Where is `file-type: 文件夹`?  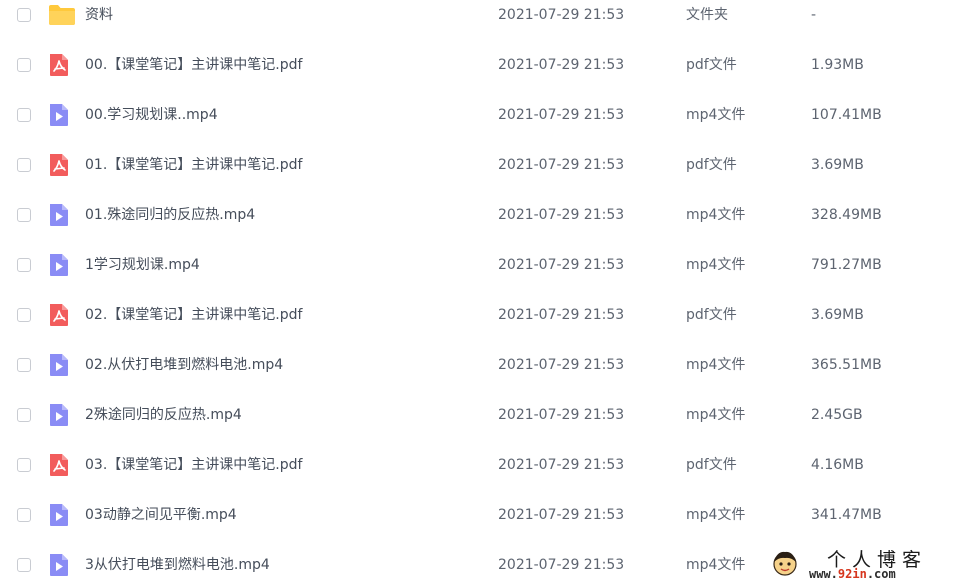
file-type: 文件夹 is located at coordinates (707, 15).